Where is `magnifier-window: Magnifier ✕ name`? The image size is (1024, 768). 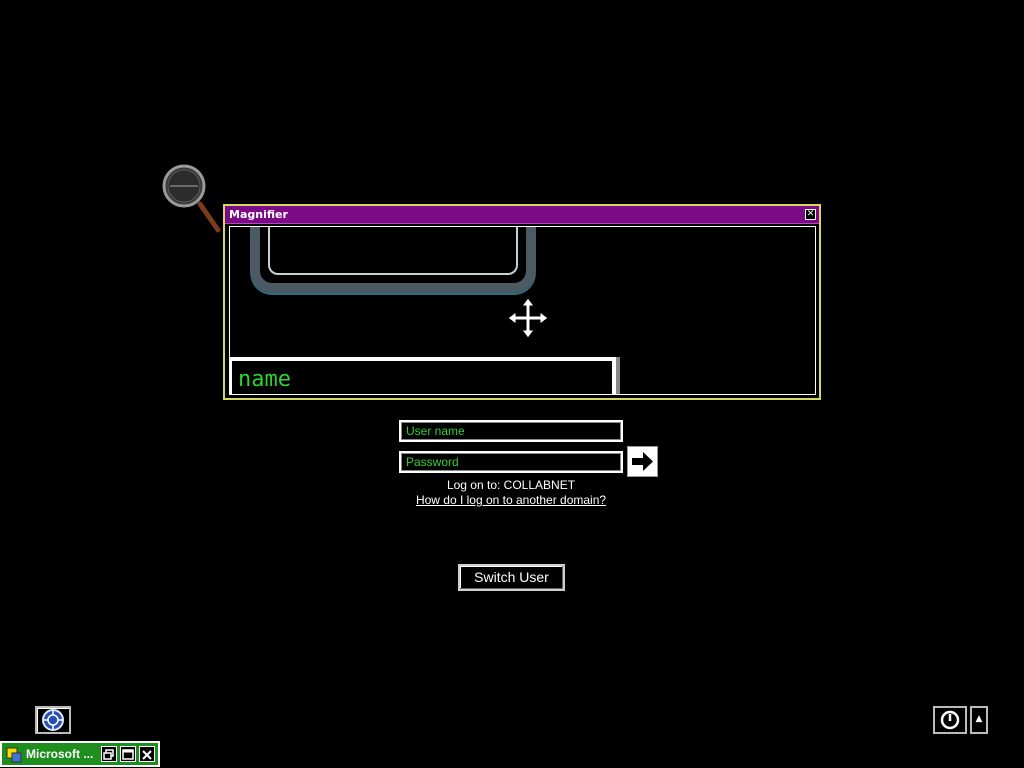
magnifier-window: Magnifier ✕ name is located at coordinates (522, 302).